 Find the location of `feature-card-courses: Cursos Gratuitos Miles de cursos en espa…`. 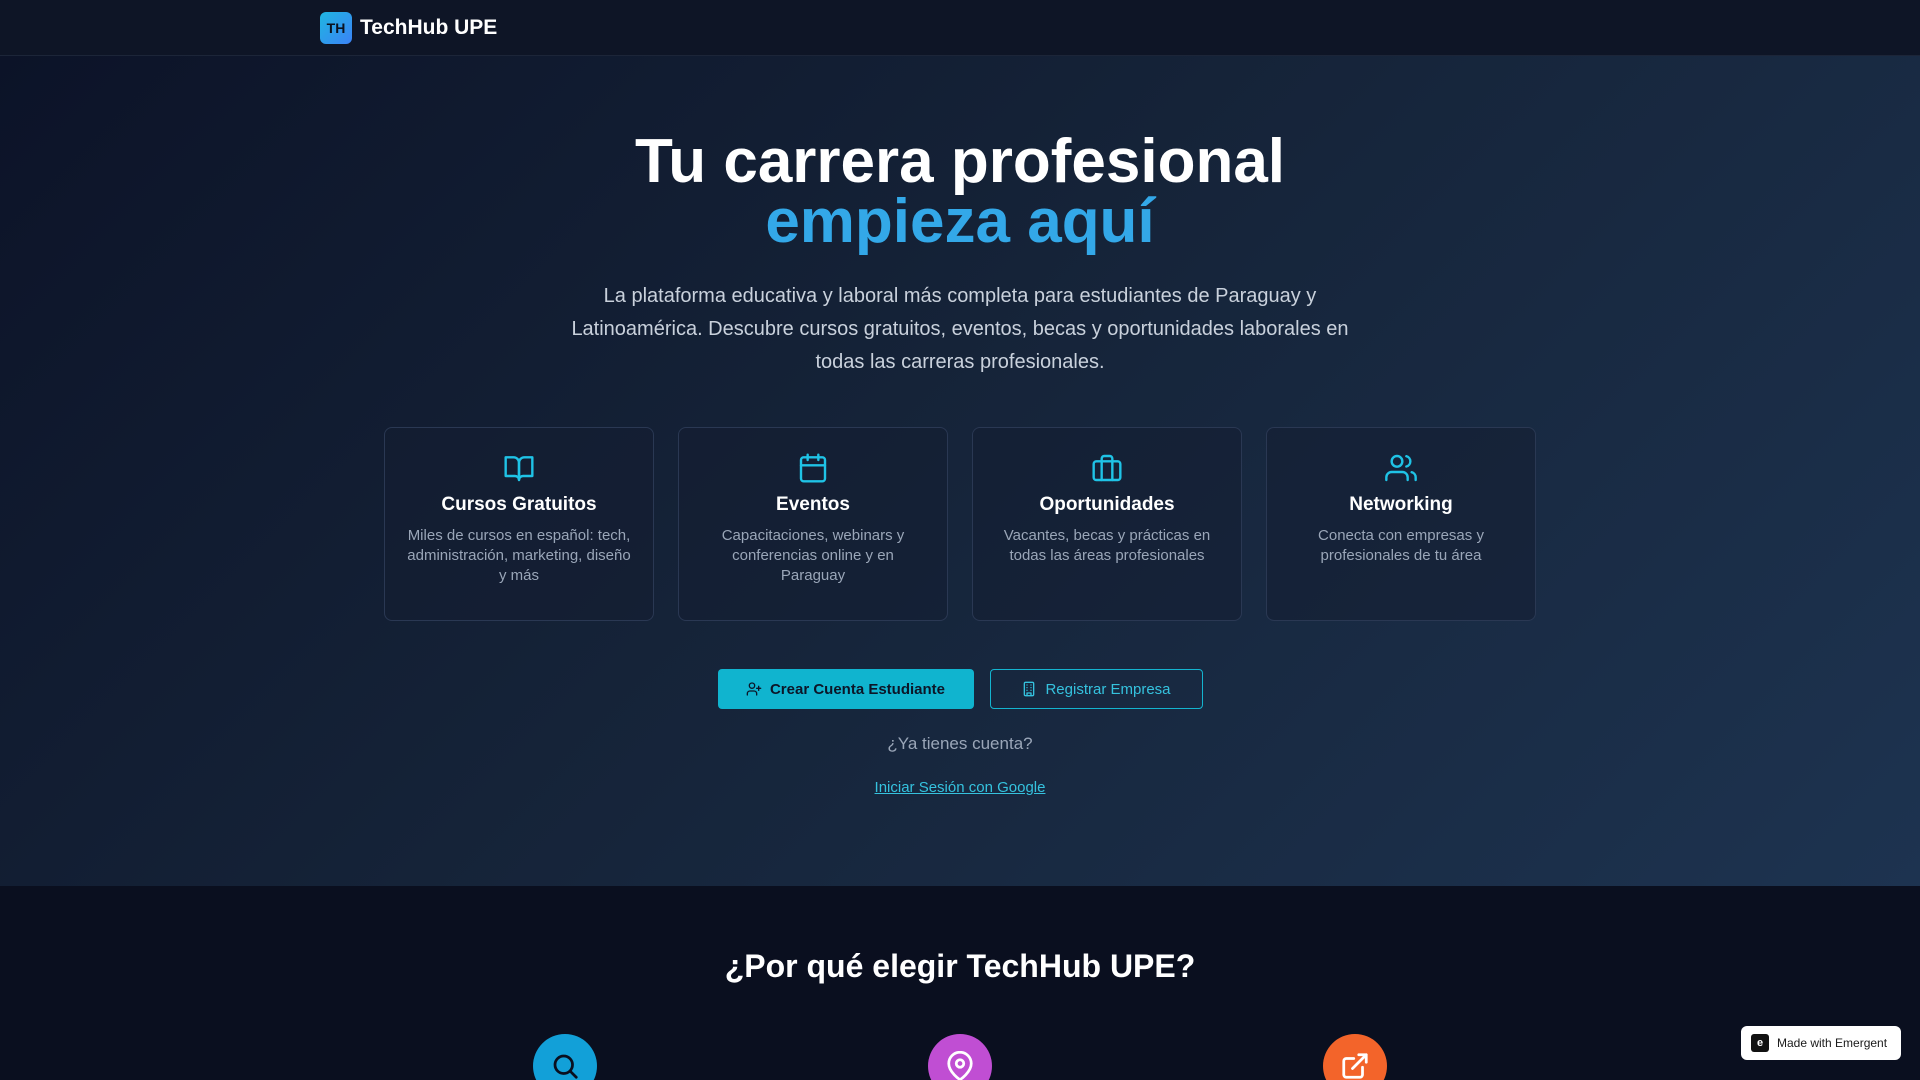

feature-card-courses: Cursos Gratuitos Miles de cursos en espa… is located at coordinates (519, 524).